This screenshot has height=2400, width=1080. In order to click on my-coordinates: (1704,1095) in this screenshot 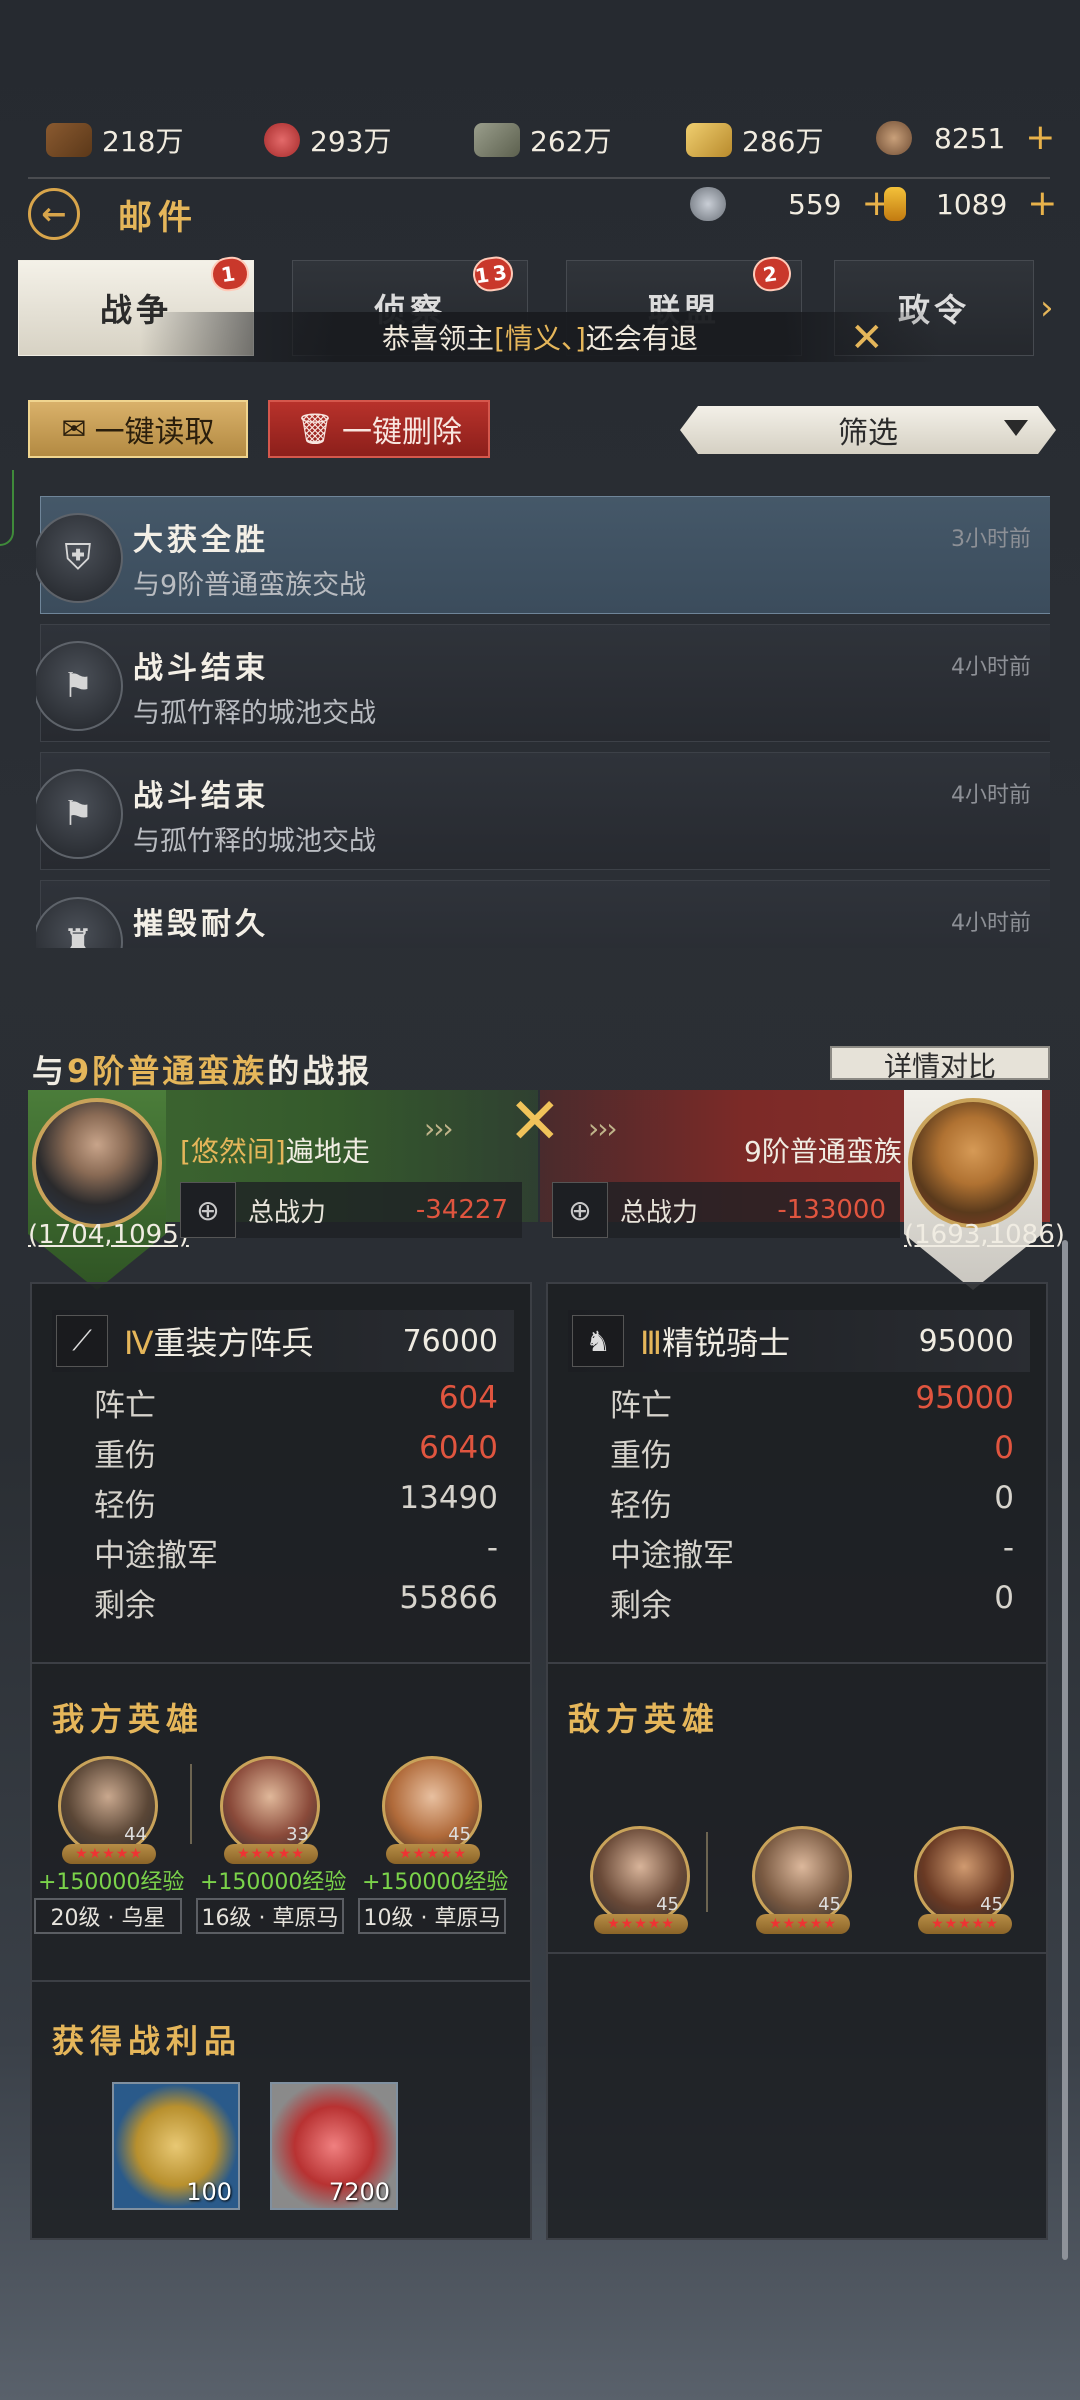, I will do `click(108, 1235)`.